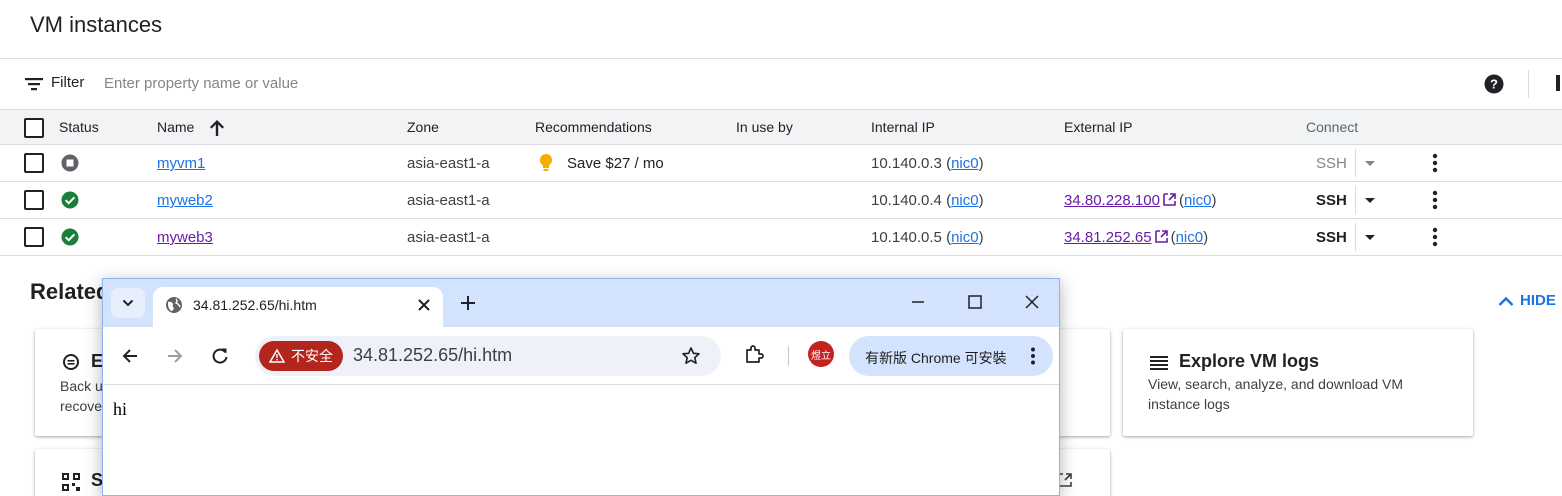 This screenshot has height=496, width=1562. I want to click on address-bar: 不安全 34.81.252.65/hi.htm, so click(488, 356).